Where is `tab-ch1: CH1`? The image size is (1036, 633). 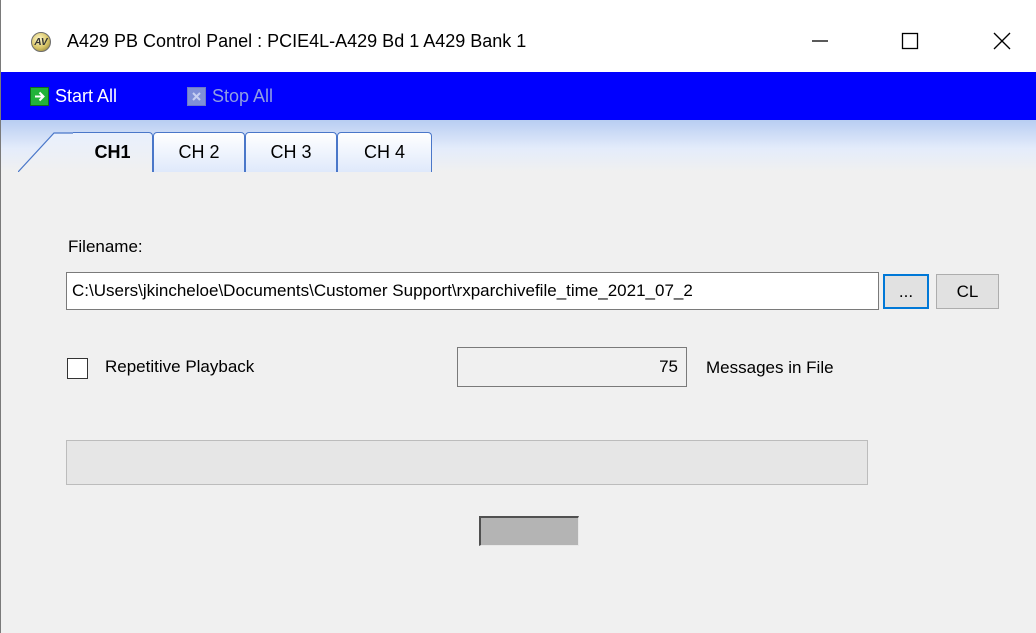
tab-ch1: CH1 is located at coordinates (113, 152).